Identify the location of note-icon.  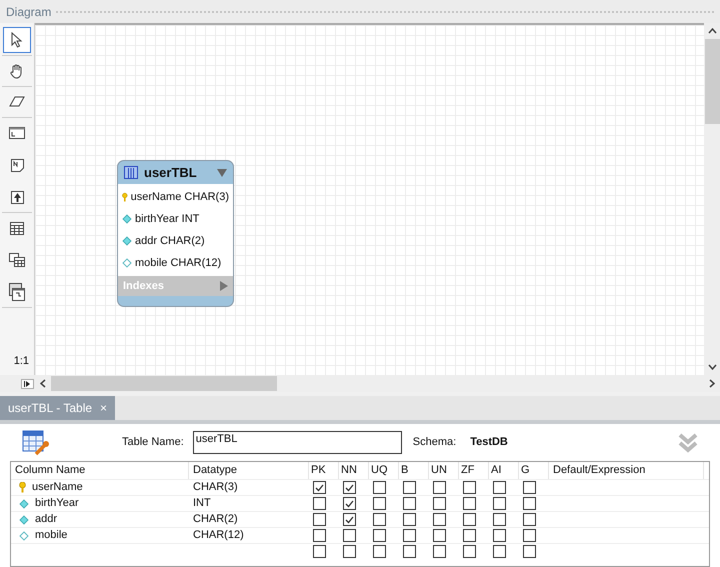
(17, 165).